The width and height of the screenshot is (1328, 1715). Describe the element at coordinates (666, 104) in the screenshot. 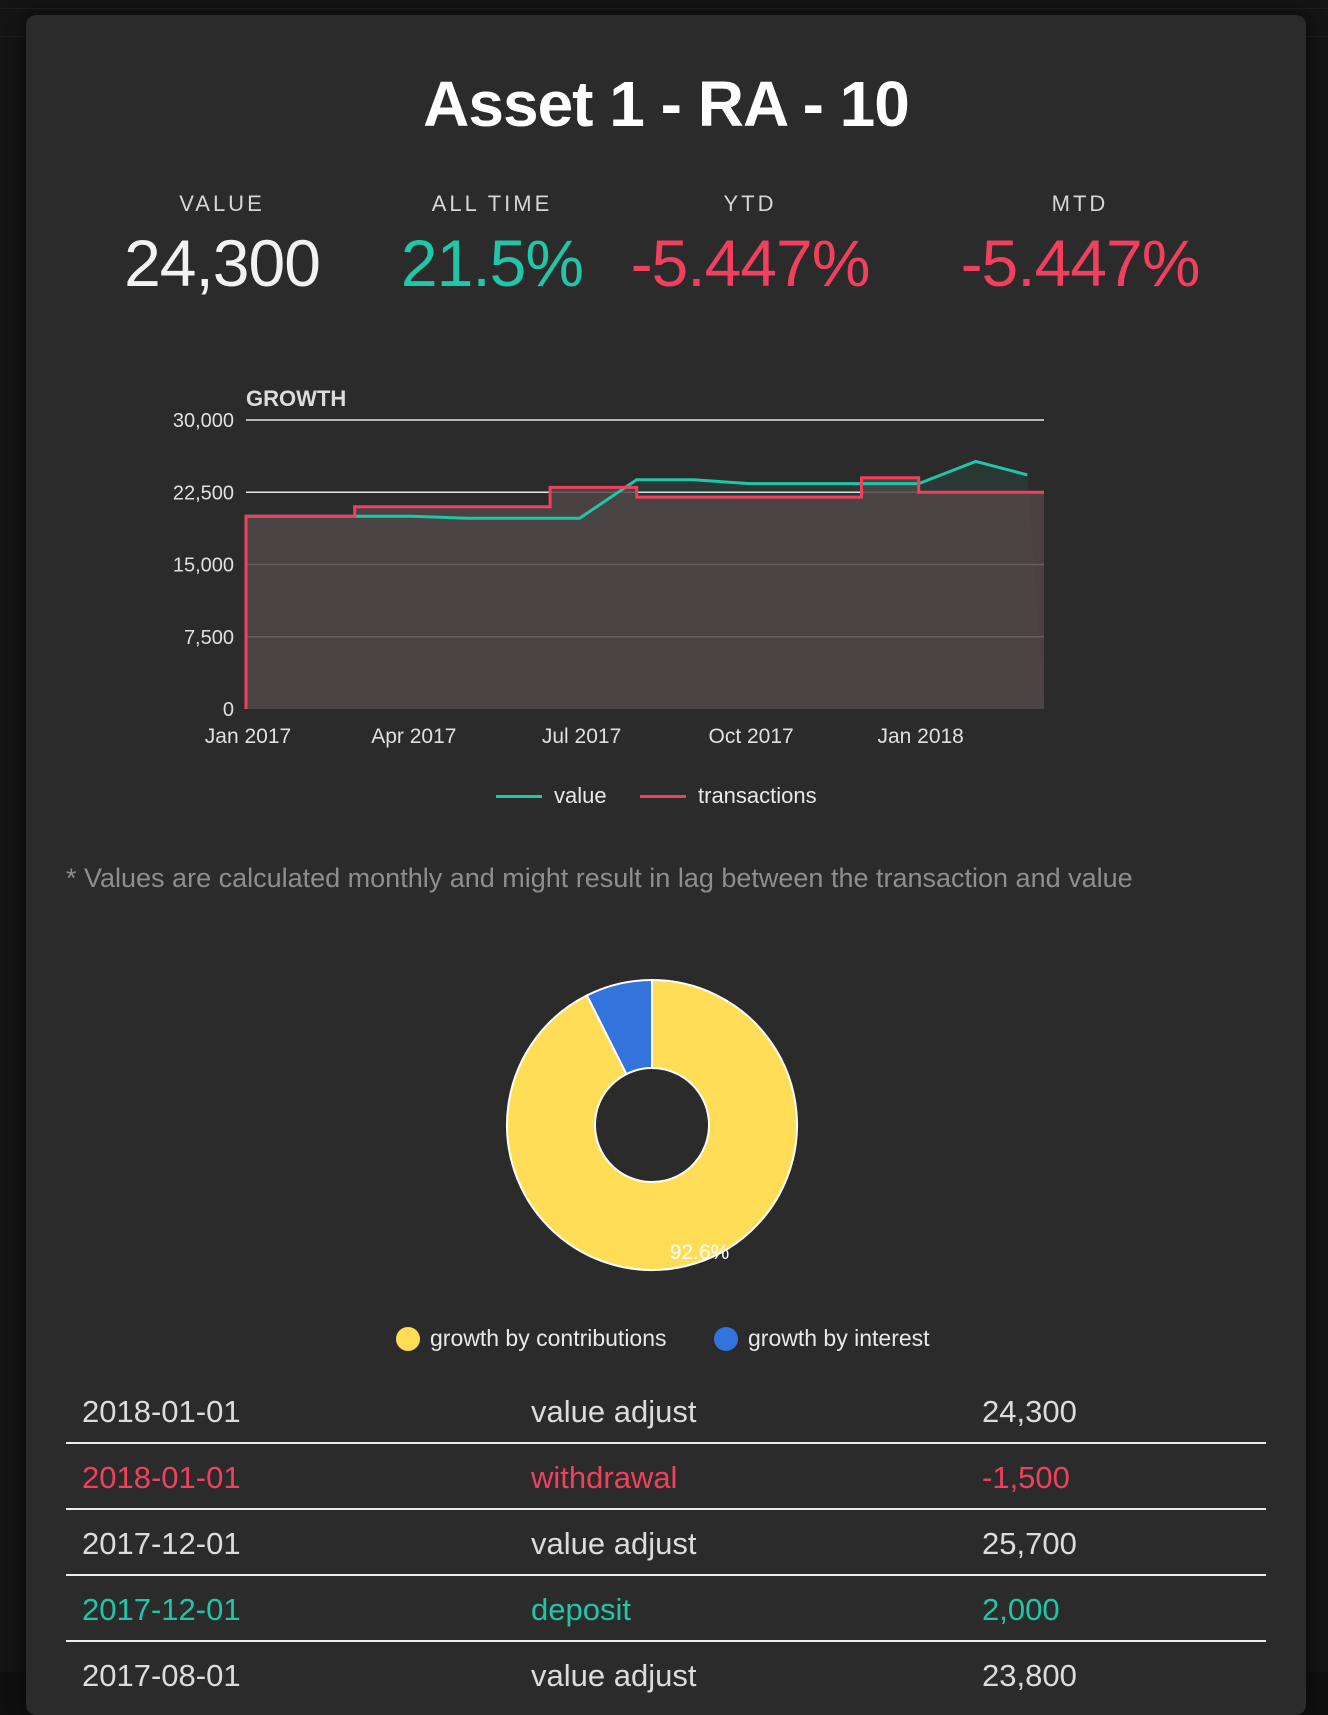

I see `modal-title: Asset 1 - RA - 10` at that location.